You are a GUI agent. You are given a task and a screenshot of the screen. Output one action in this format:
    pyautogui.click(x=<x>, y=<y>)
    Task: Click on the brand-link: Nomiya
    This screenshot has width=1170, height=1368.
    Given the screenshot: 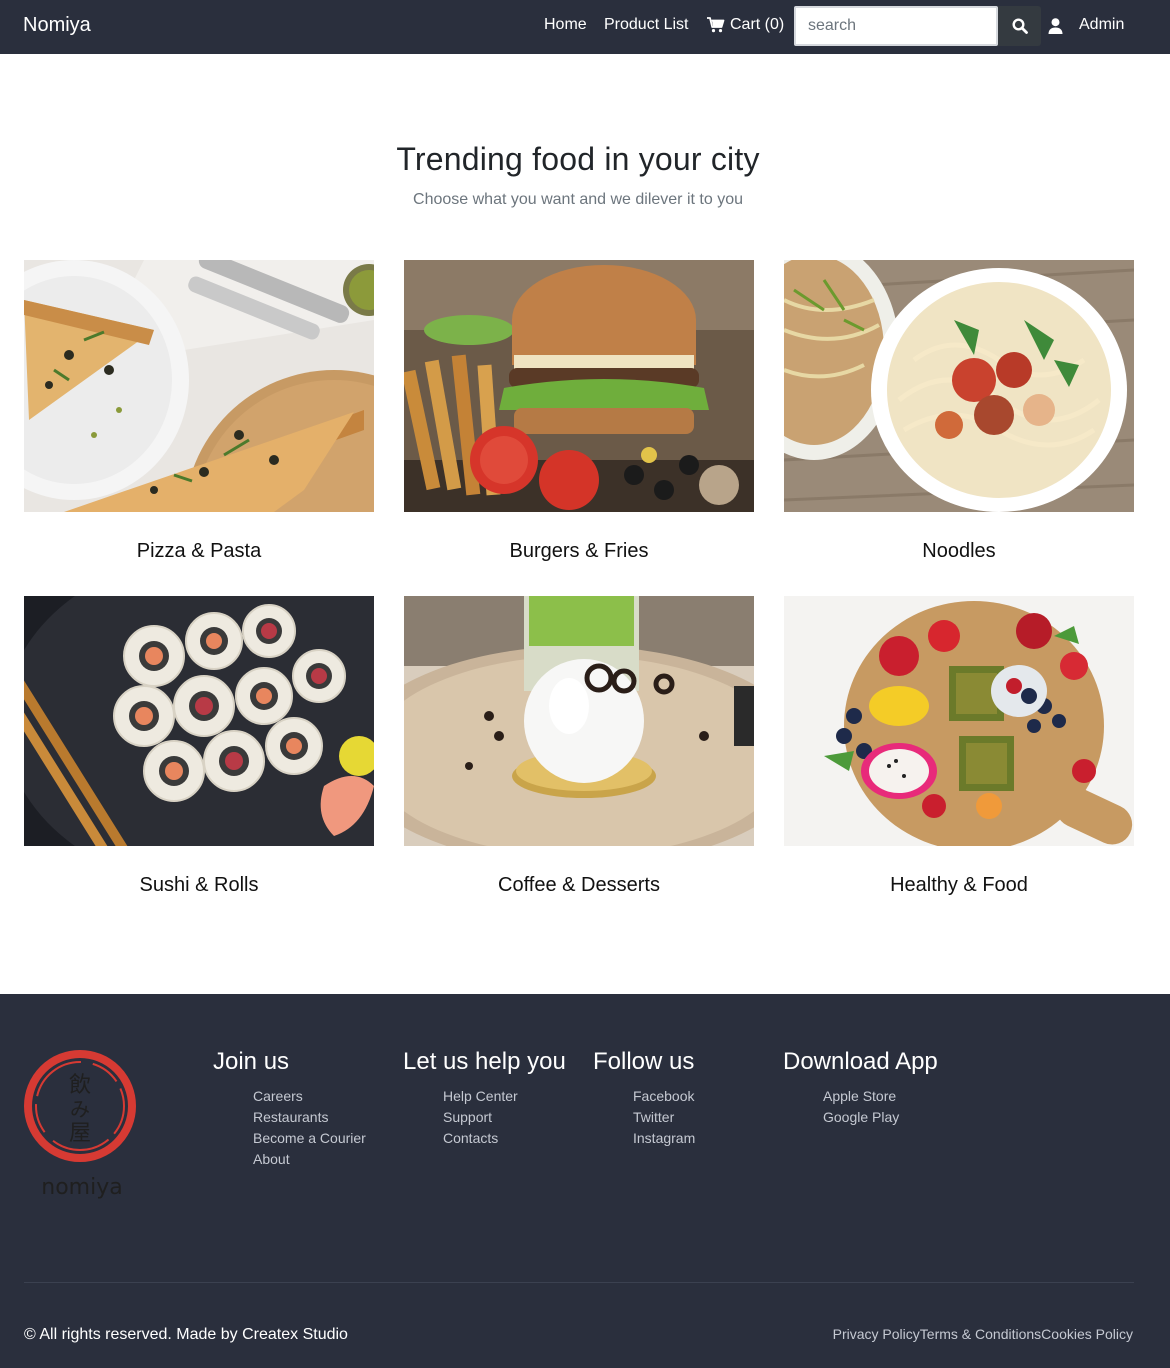 What is the action you would take?
    pyautogui.click(x=57, y=25)
    